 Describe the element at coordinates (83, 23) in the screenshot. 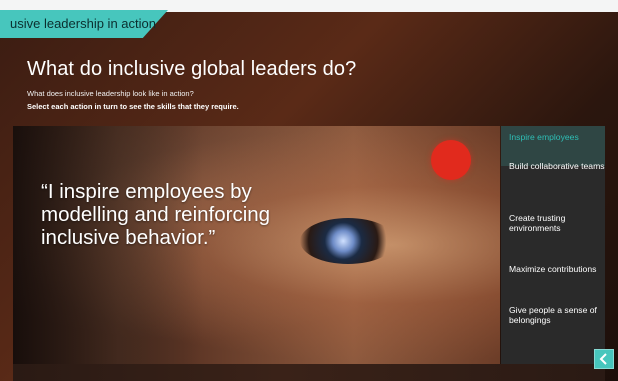

I see `module-tab-label: usive leadership in action` at that location.